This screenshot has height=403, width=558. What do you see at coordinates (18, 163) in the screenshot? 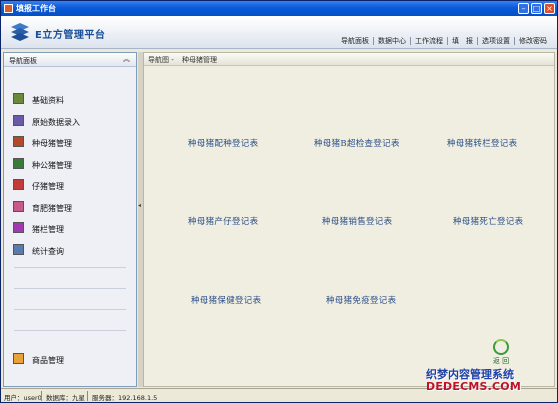
I see `boar-icon` at bounding box center [18, 163].